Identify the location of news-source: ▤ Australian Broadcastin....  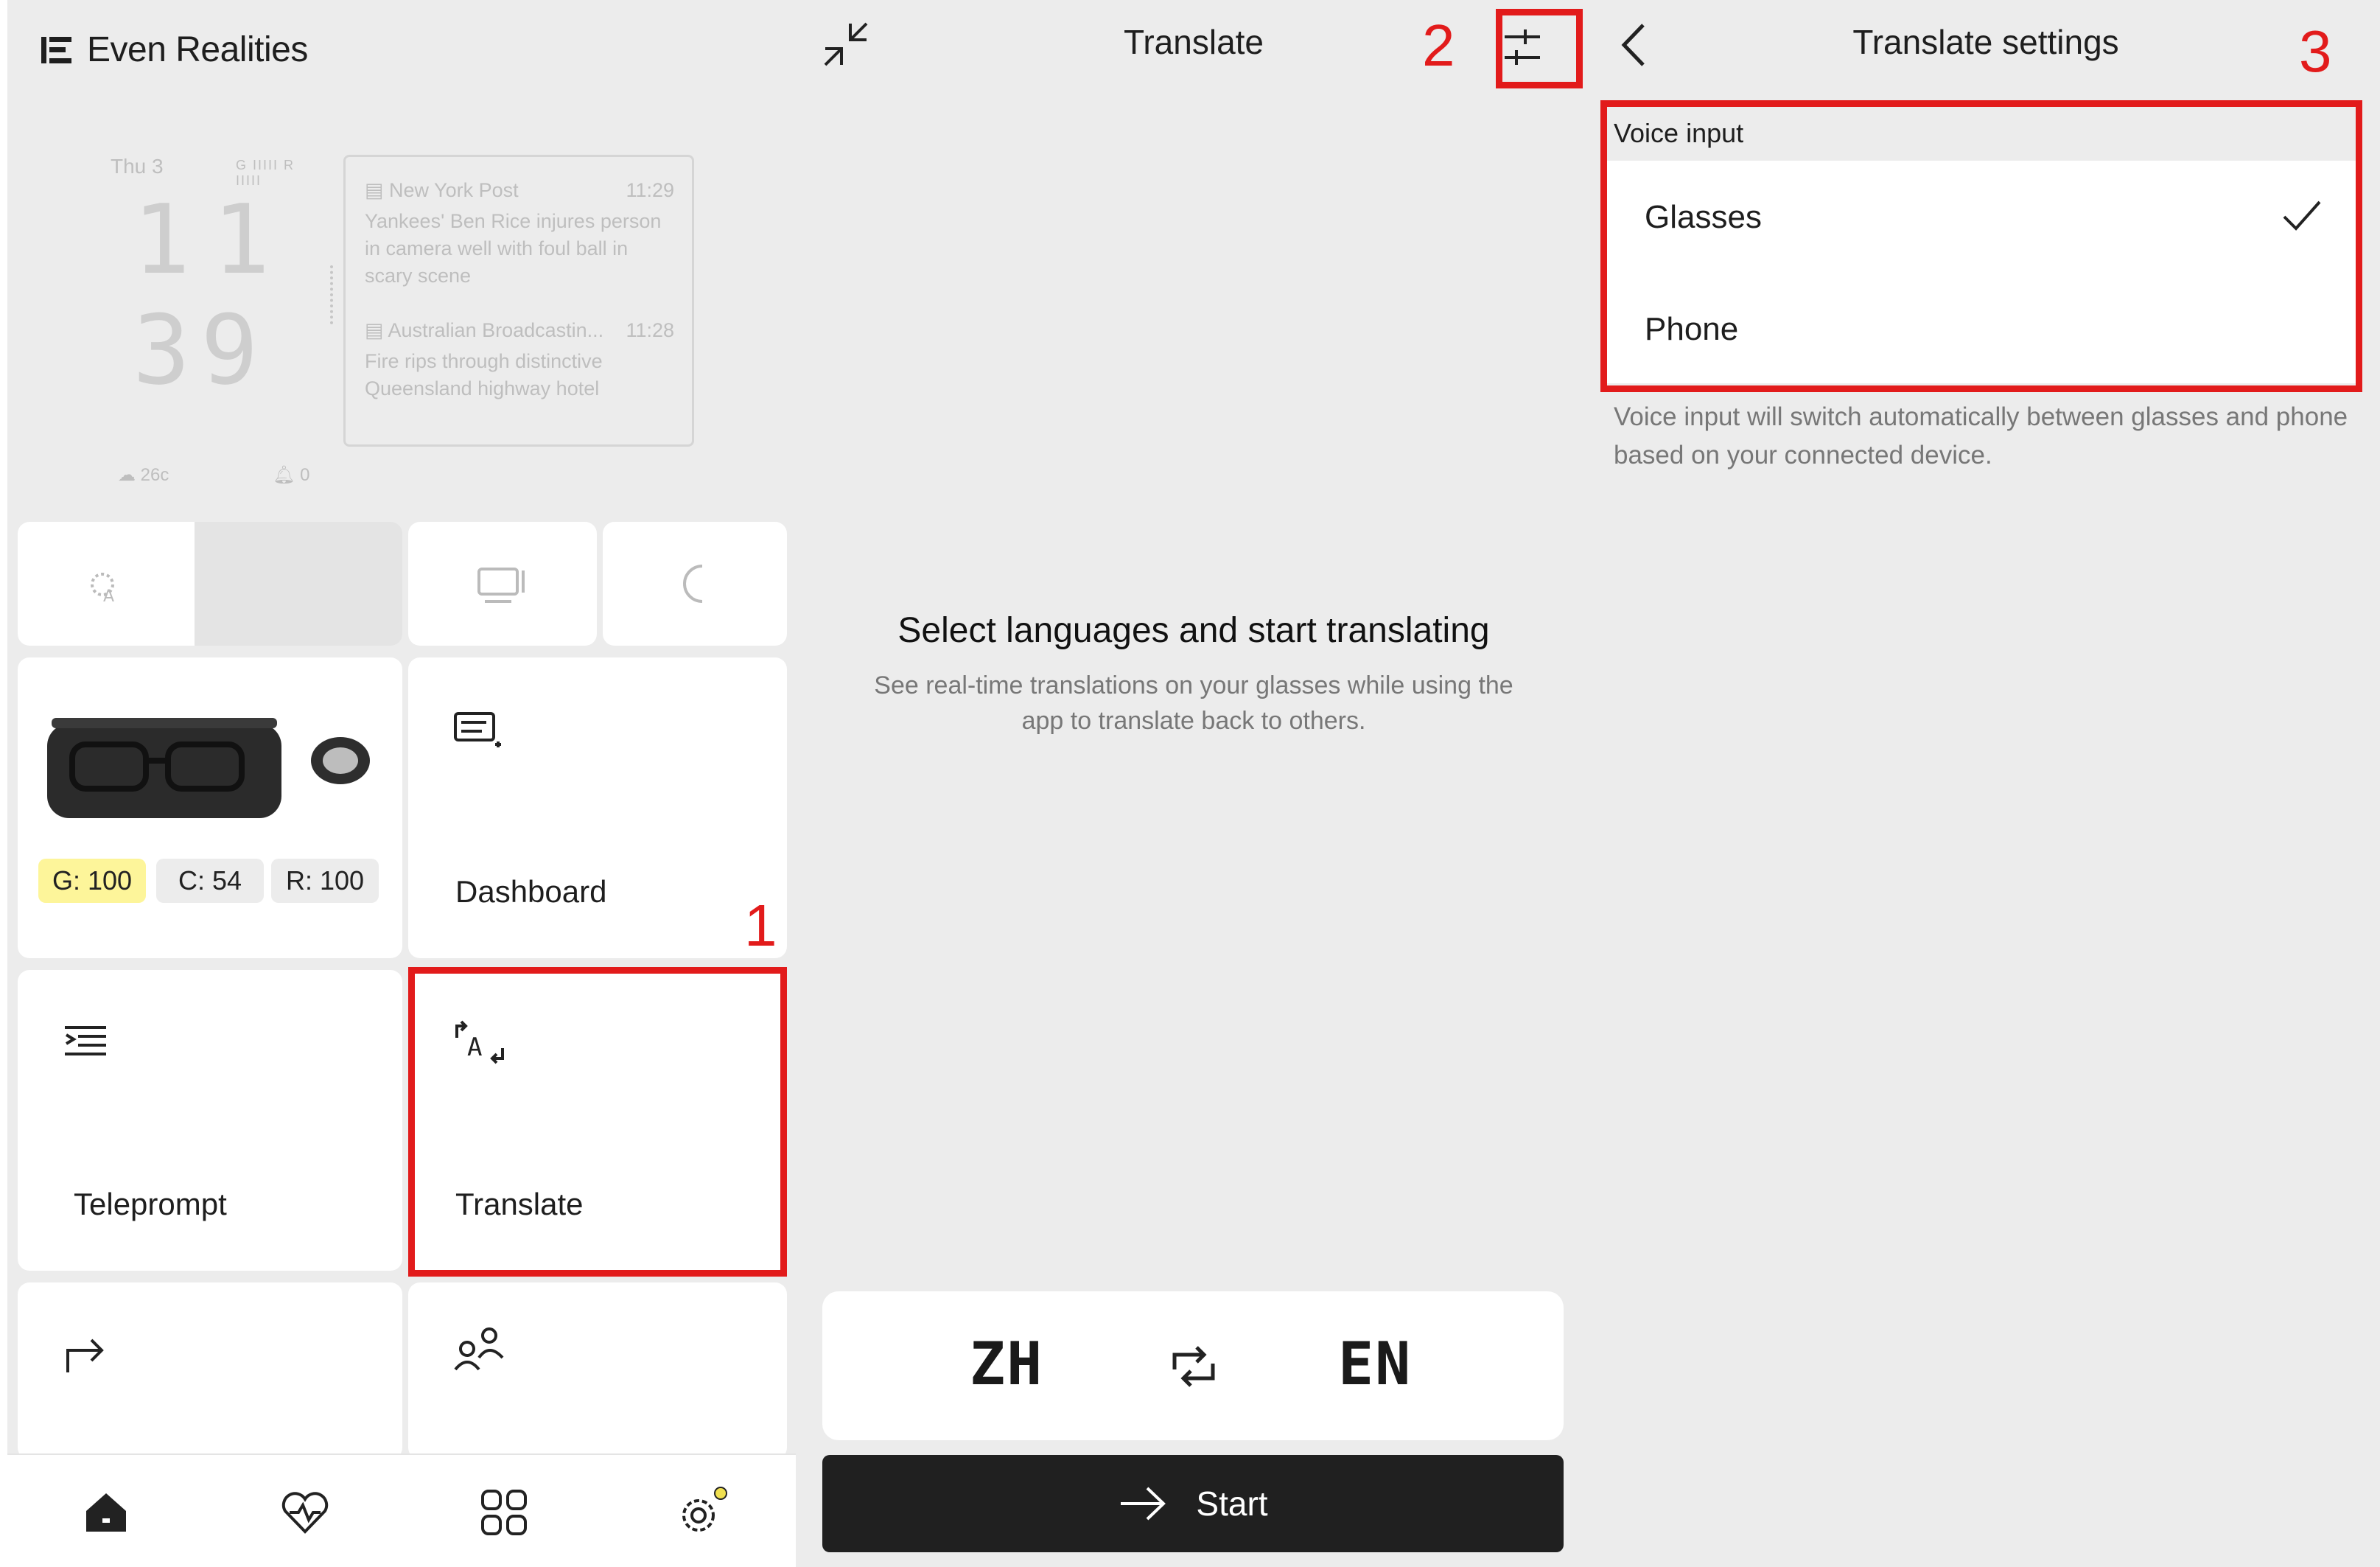
(484, 330).